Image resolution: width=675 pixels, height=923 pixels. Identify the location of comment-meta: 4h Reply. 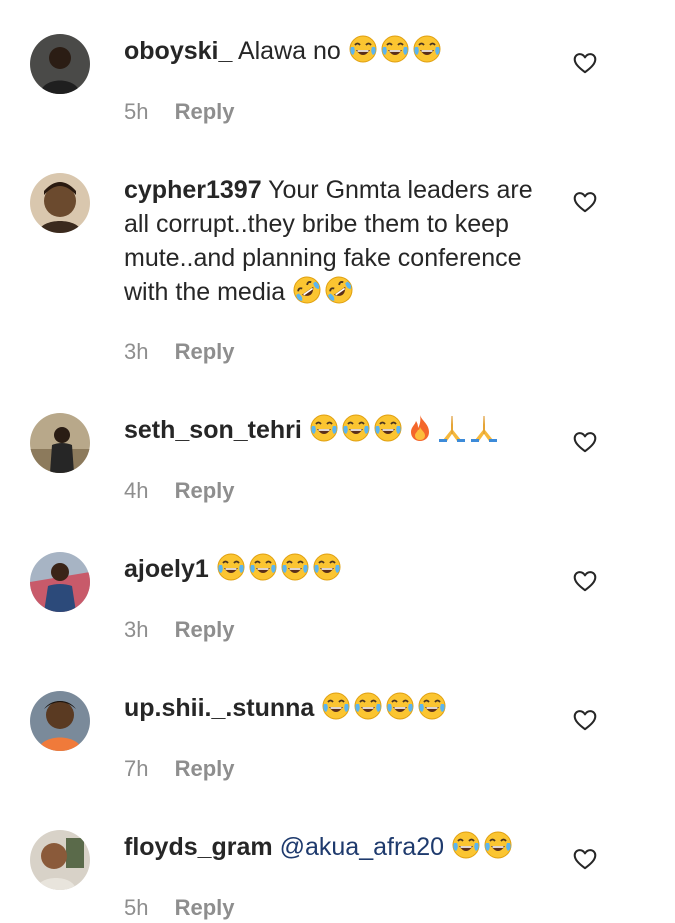
(179, 491).